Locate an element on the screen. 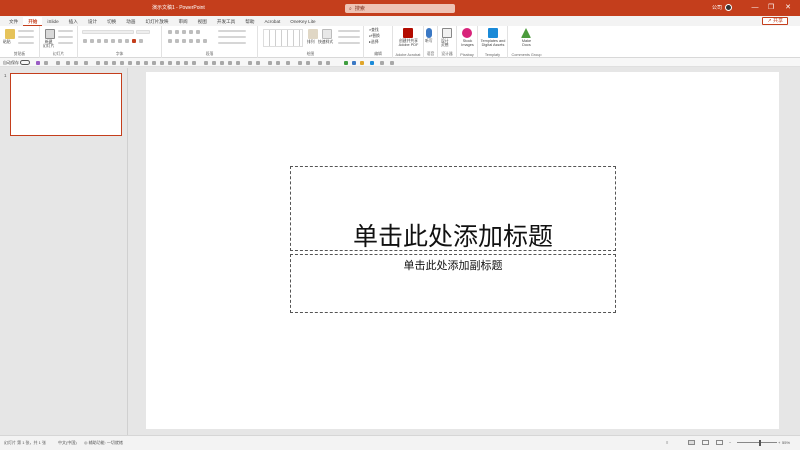 The width and height of the screenshot is (800, 450). paste-icon is located at coordinates (10, 34).